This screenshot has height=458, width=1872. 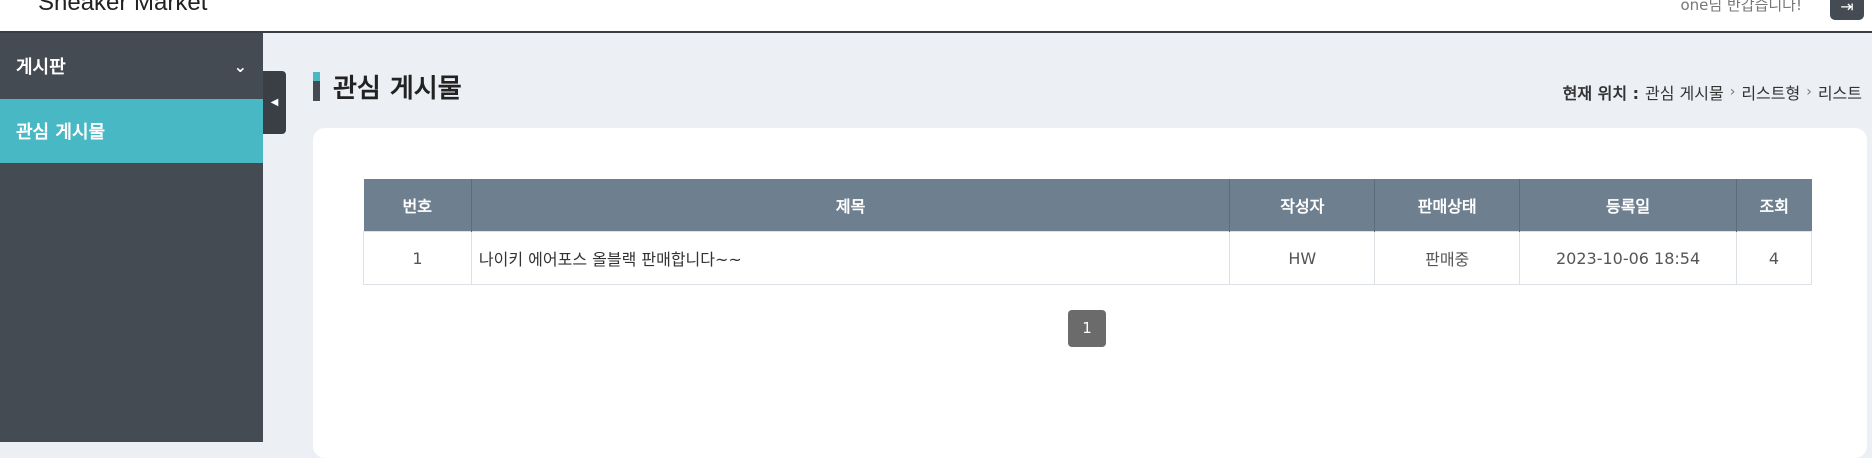 I want to click on sidebar-collapse-button: ◀, so click(x=274, y=102).